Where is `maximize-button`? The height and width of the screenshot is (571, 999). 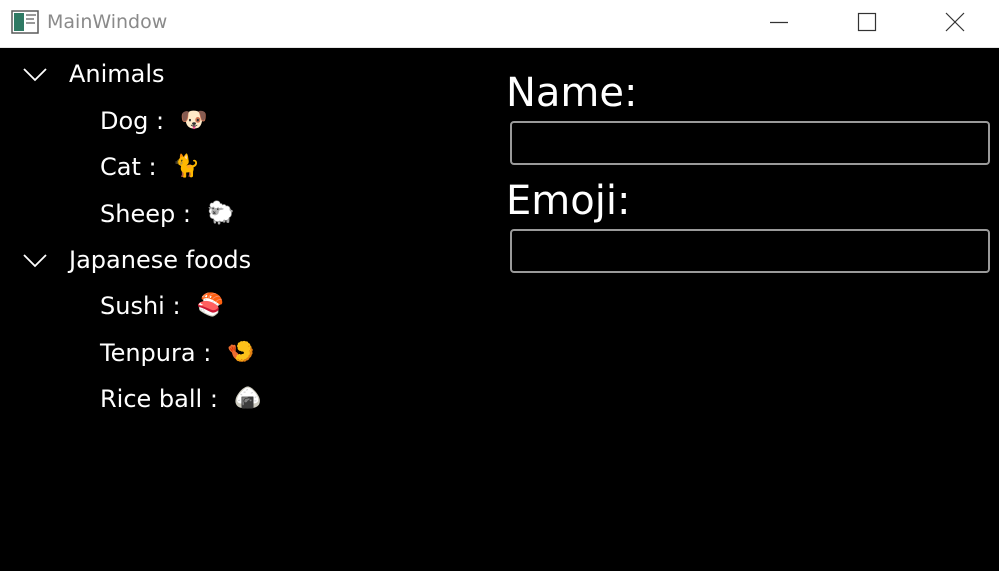
maximize-button is located at coordinates (867, 22).